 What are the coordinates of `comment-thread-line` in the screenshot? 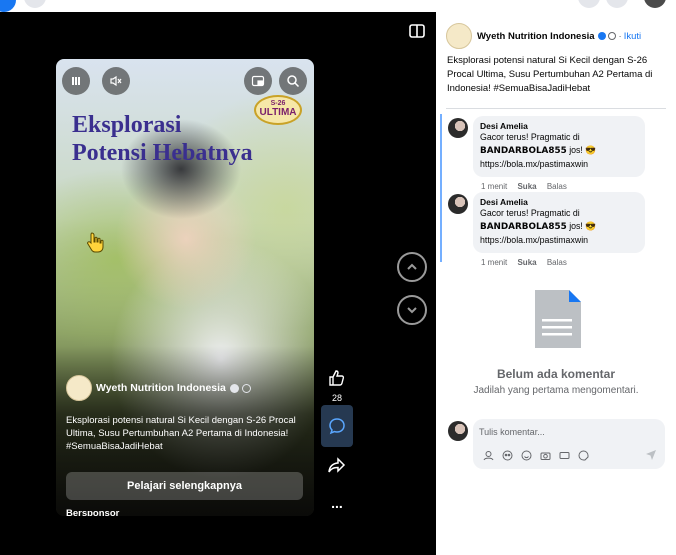 It's located at (441, 188).